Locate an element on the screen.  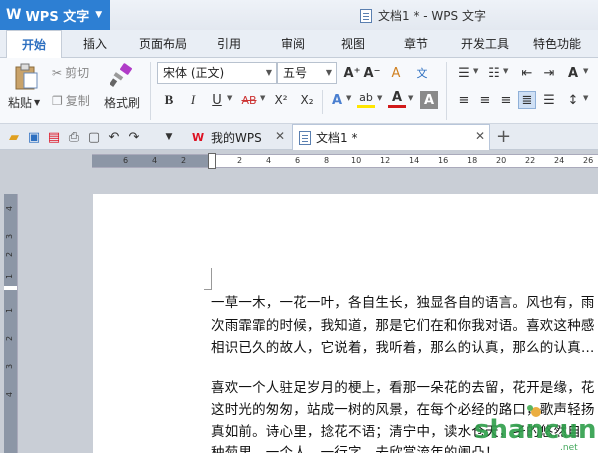
tab-view: 视图 is located at coordinates (353, 44).